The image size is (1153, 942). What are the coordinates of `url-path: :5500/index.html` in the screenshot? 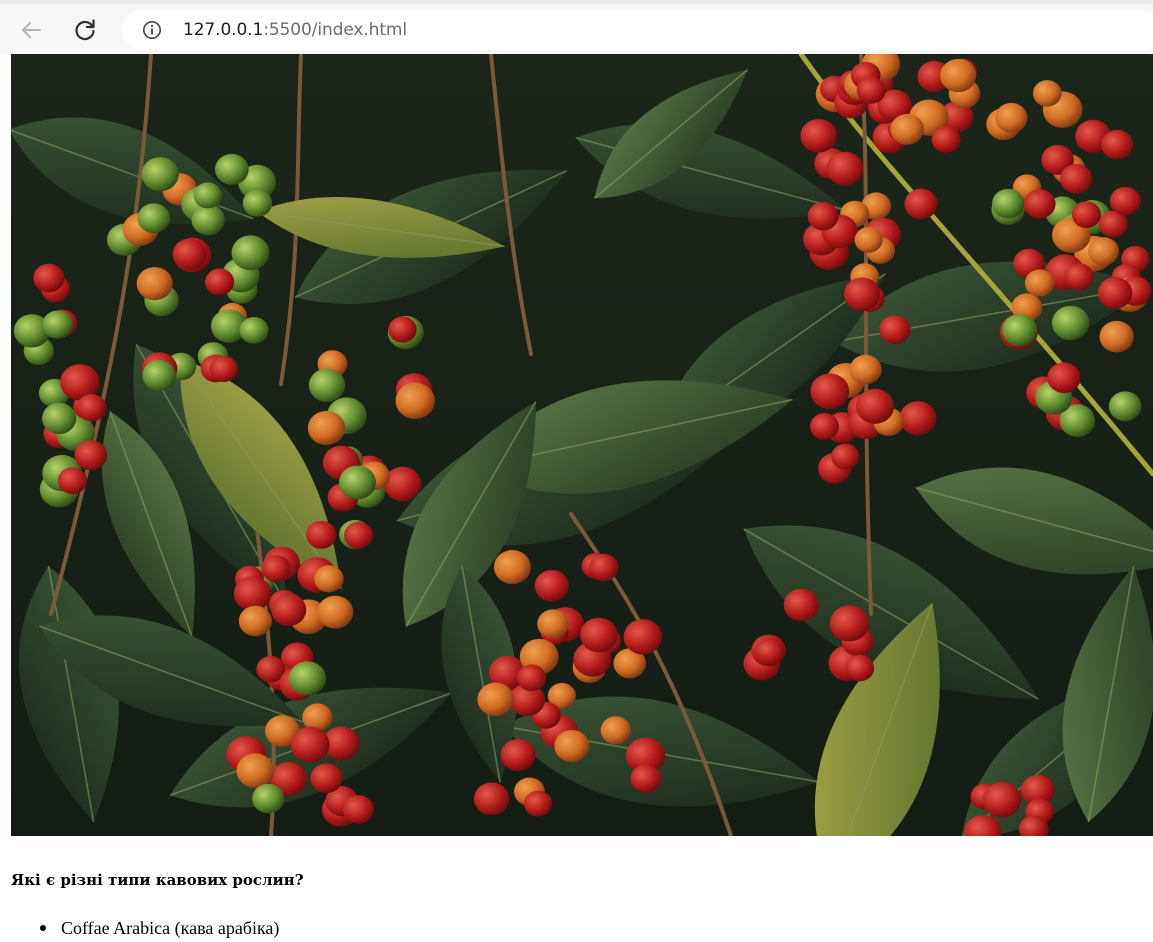 It's located at (335, 30).